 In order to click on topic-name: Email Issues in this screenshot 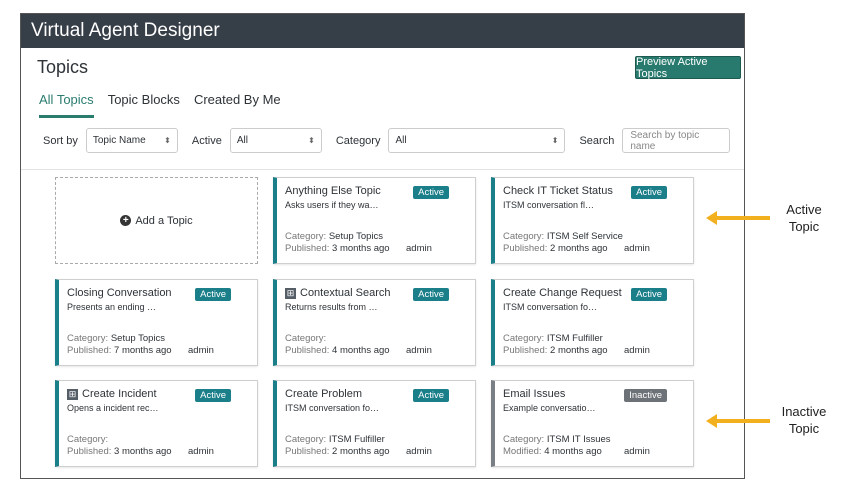, I will do `click(534, 394)`.